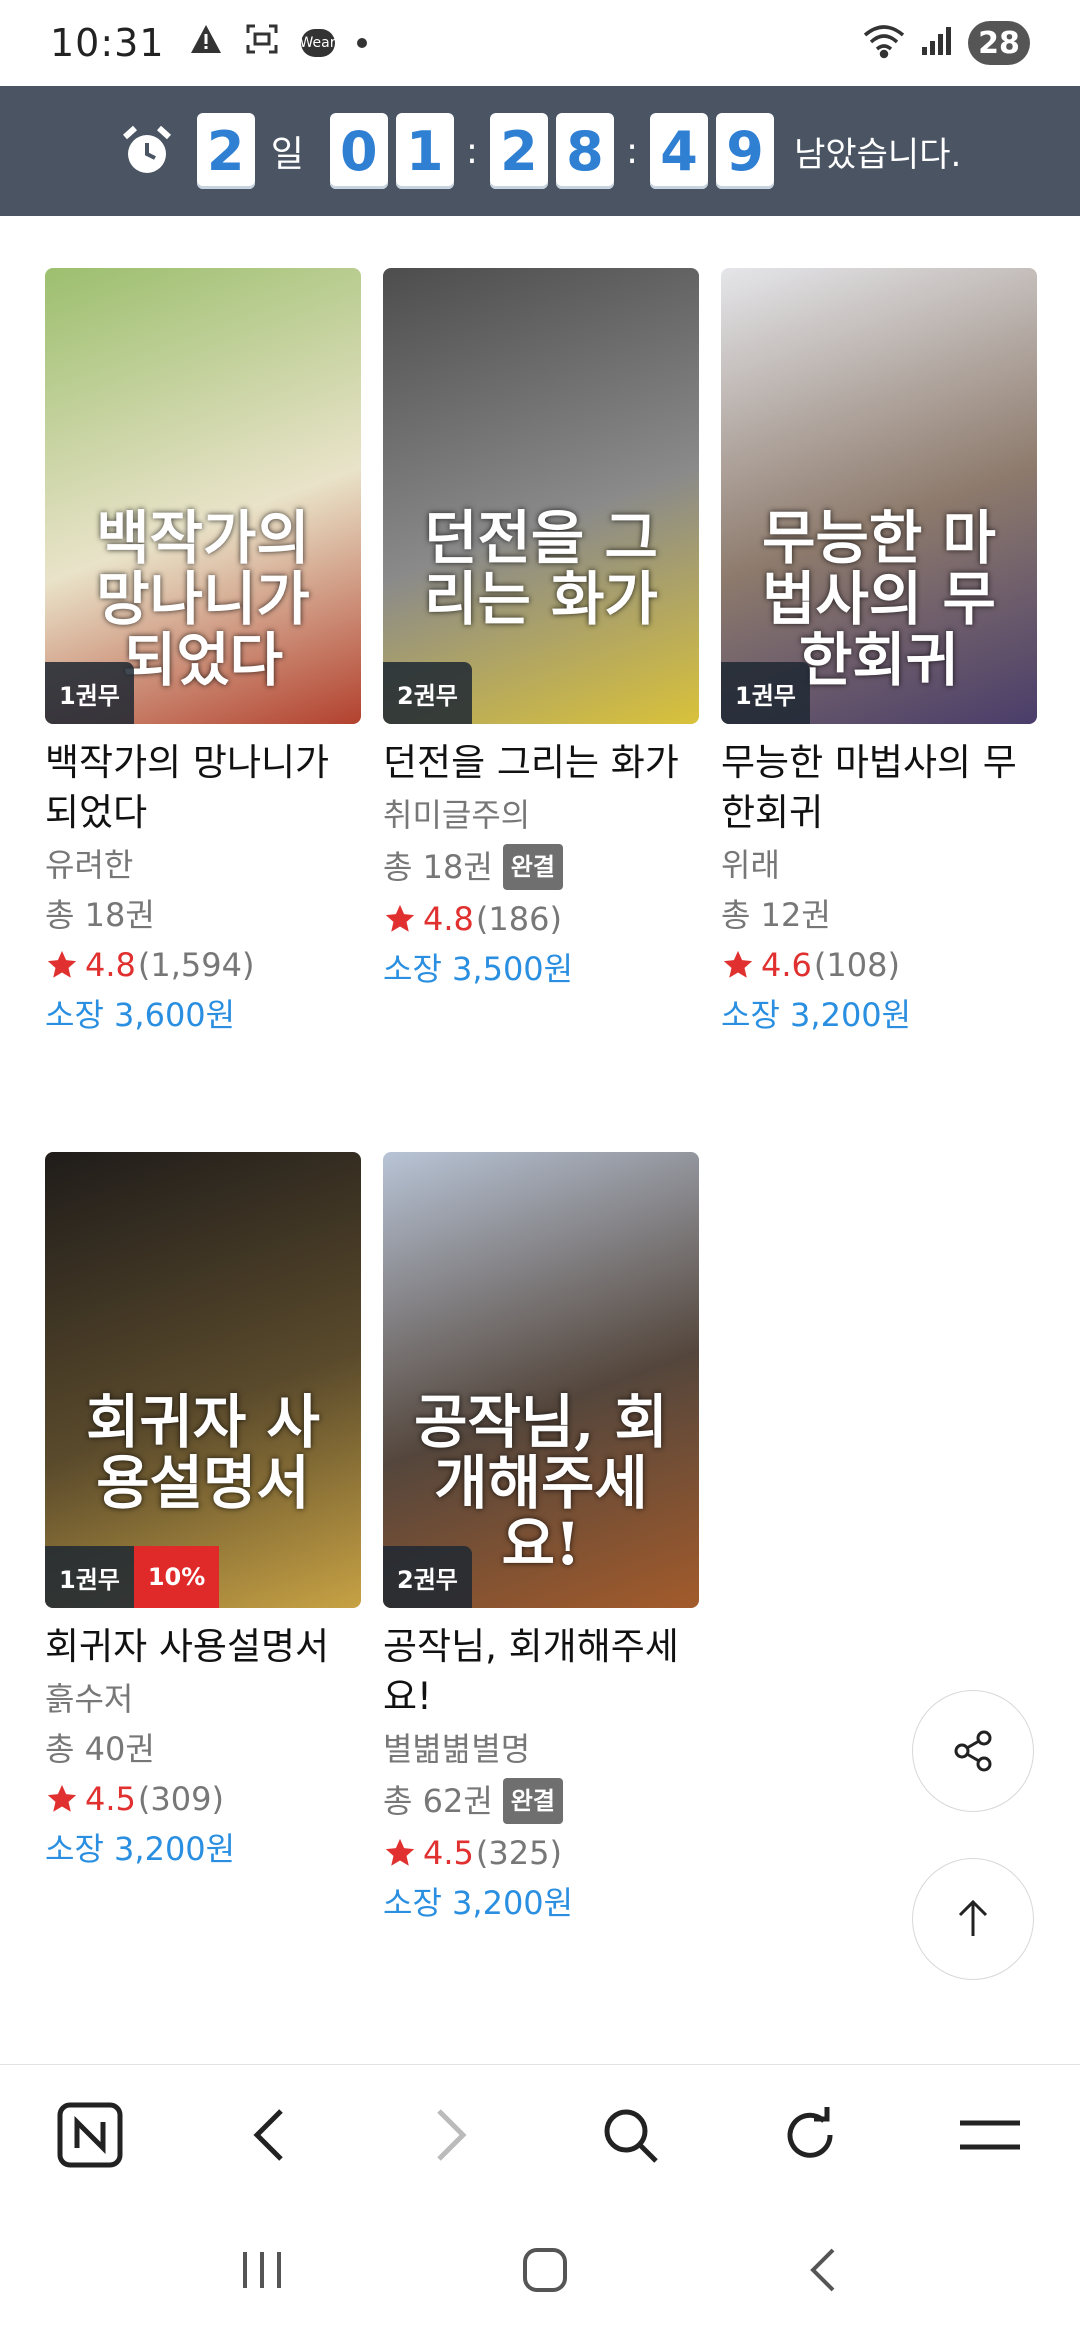 The width and height of the screenshot is (1080, 2340). Describe the element at coordinates (541, 496) in the screenshot. I see `book-cover: 던전을 그리는 화가 2권무` at that location.